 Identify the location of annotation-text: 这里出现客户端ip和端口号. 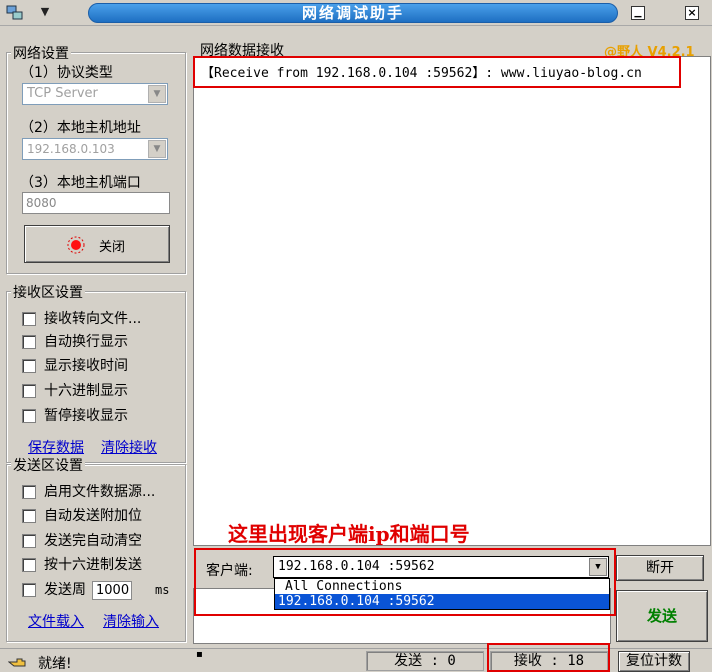
(349, 534).